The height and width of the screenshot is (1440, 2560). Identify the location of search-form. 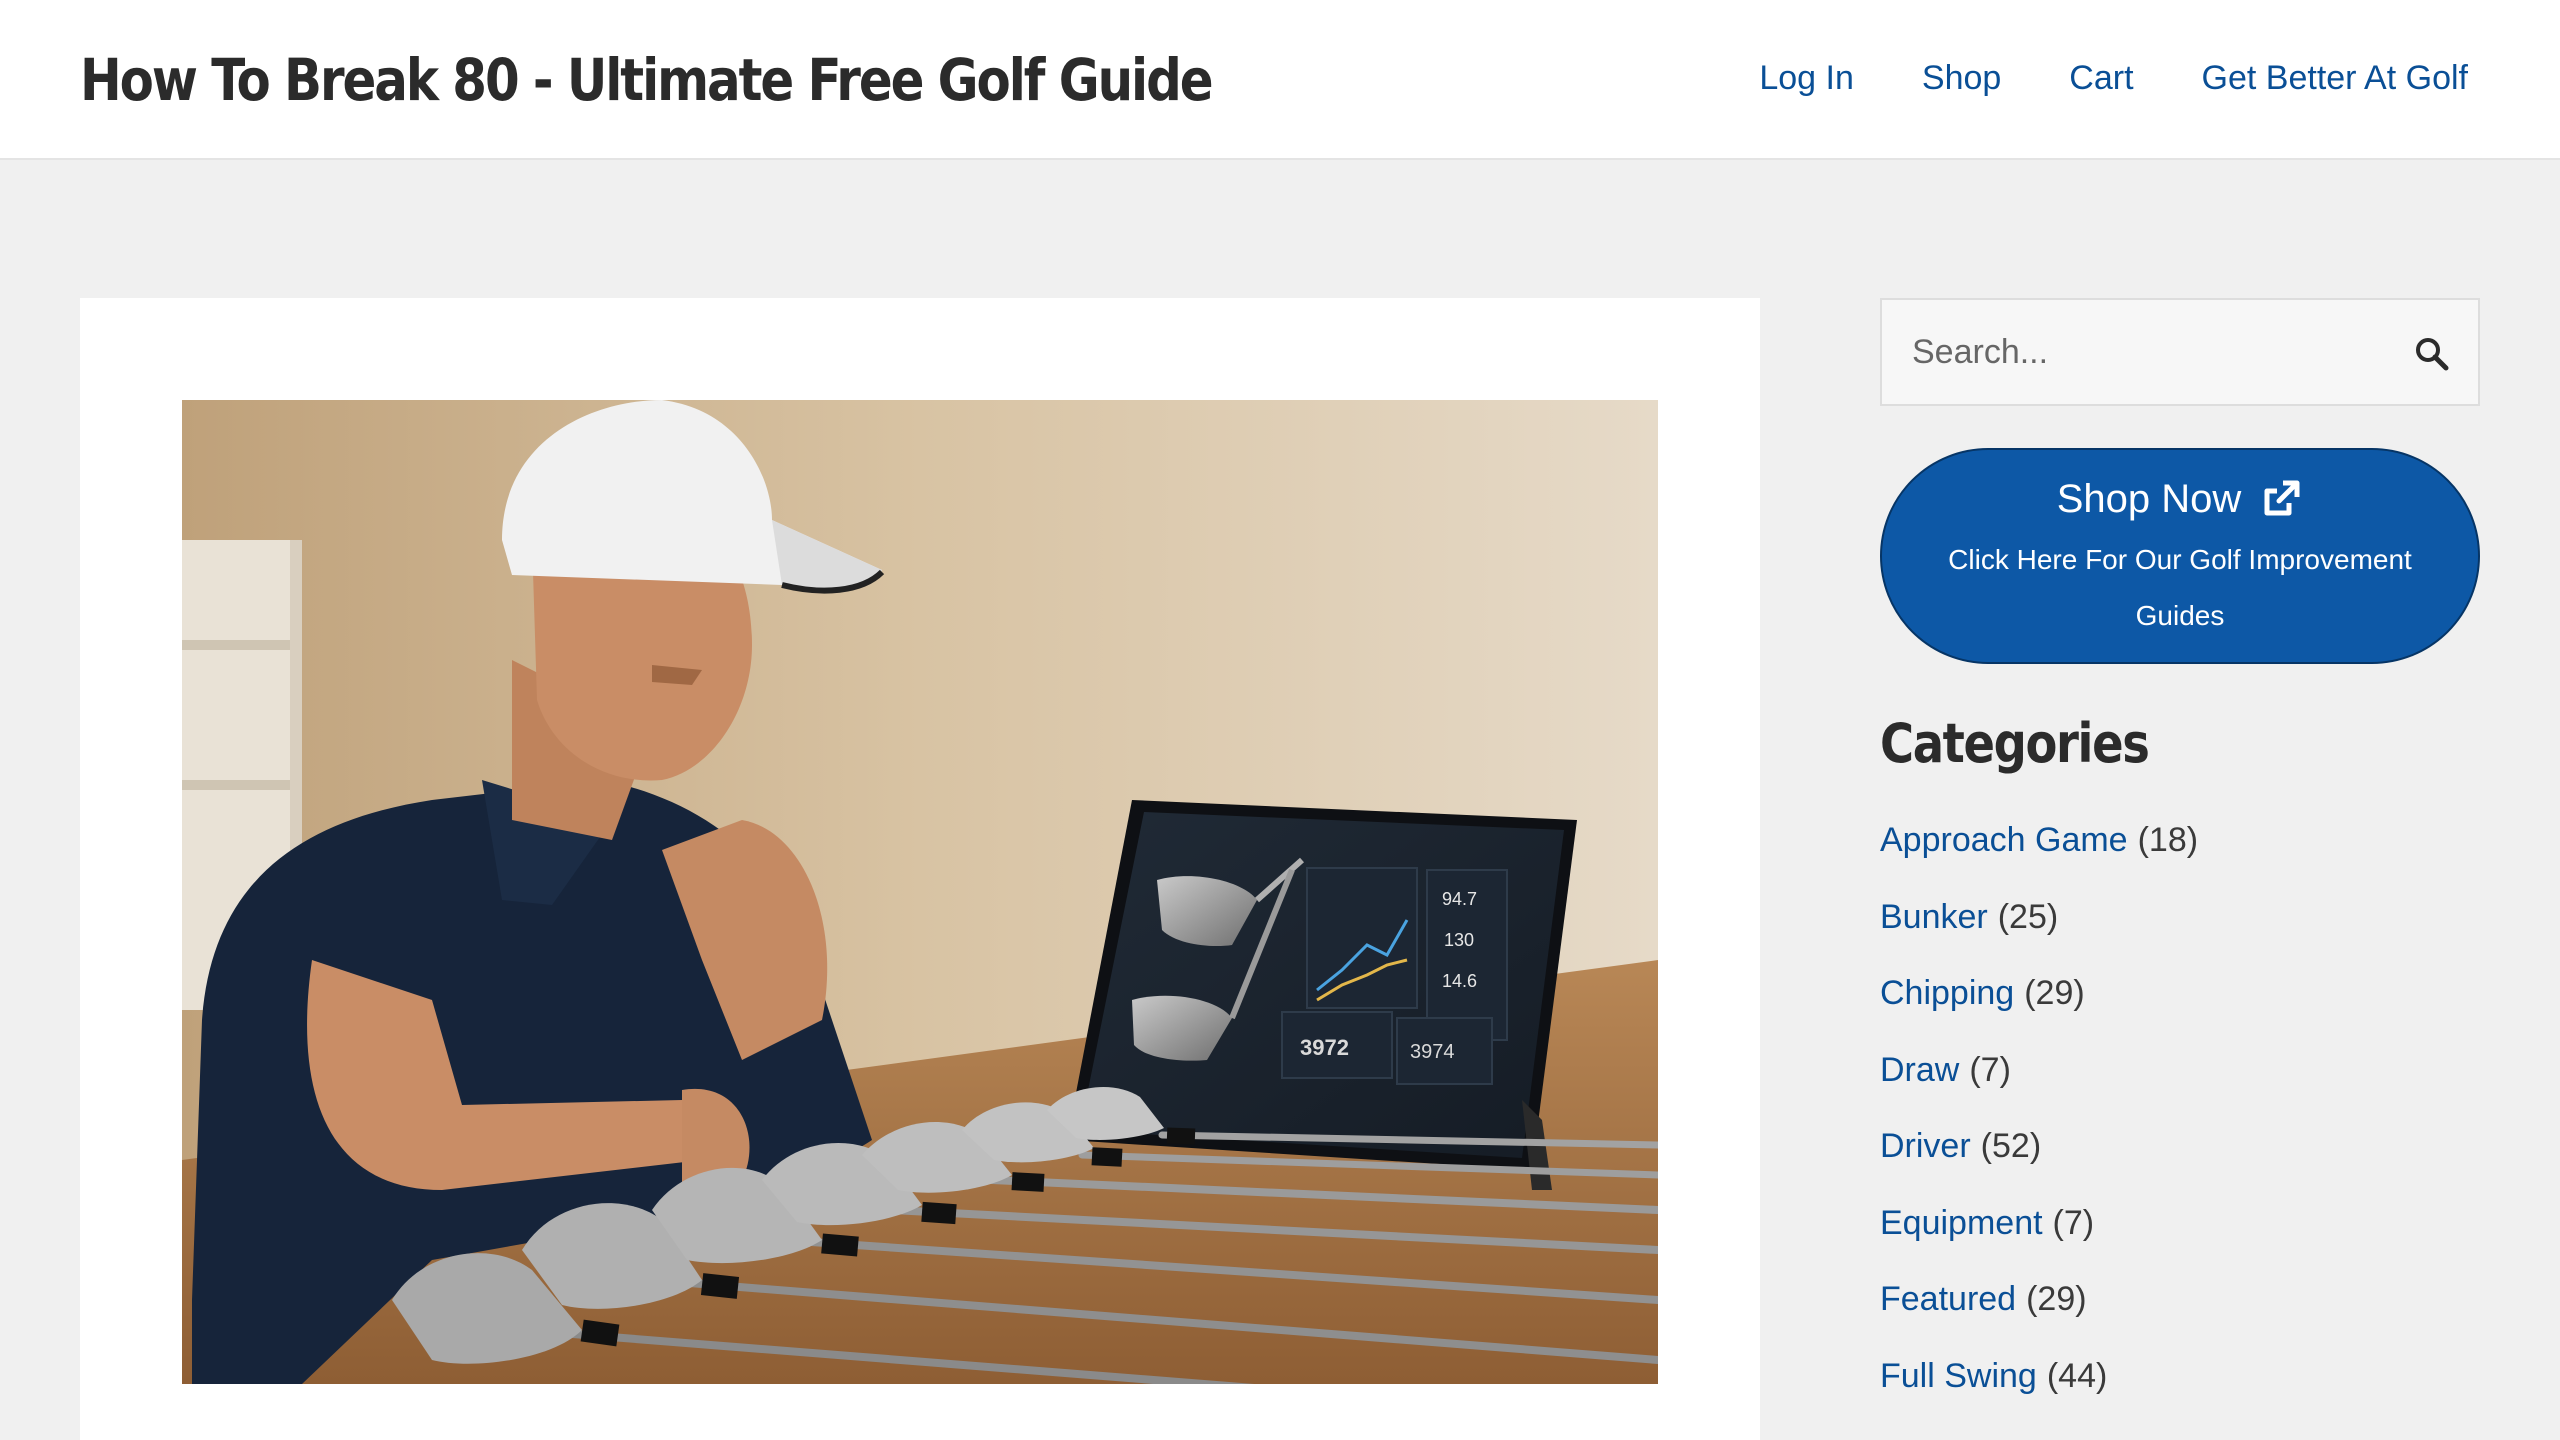
(2180, 352).